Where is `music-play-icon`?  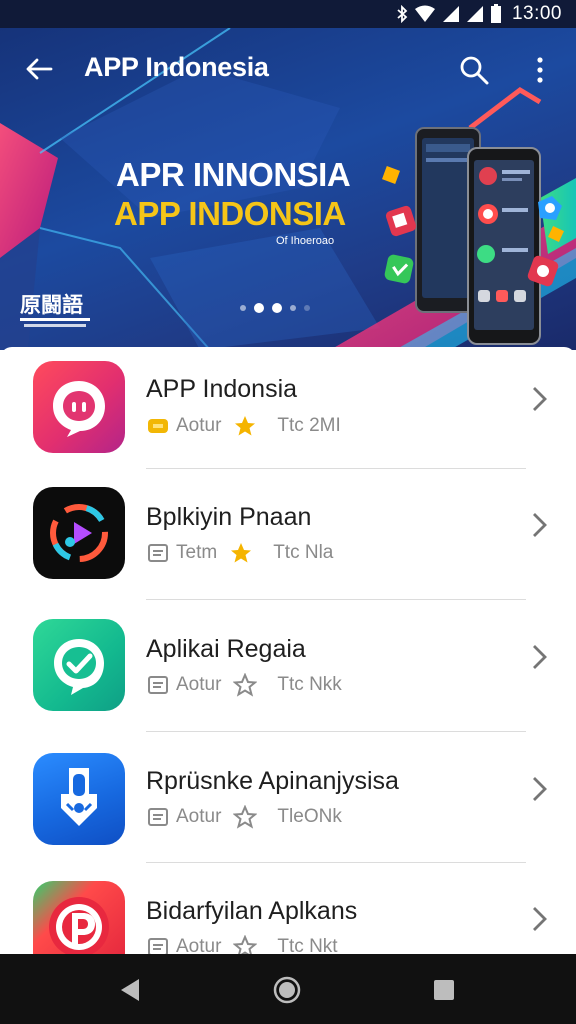 music-play-icon is located at coordinates (79, 533).